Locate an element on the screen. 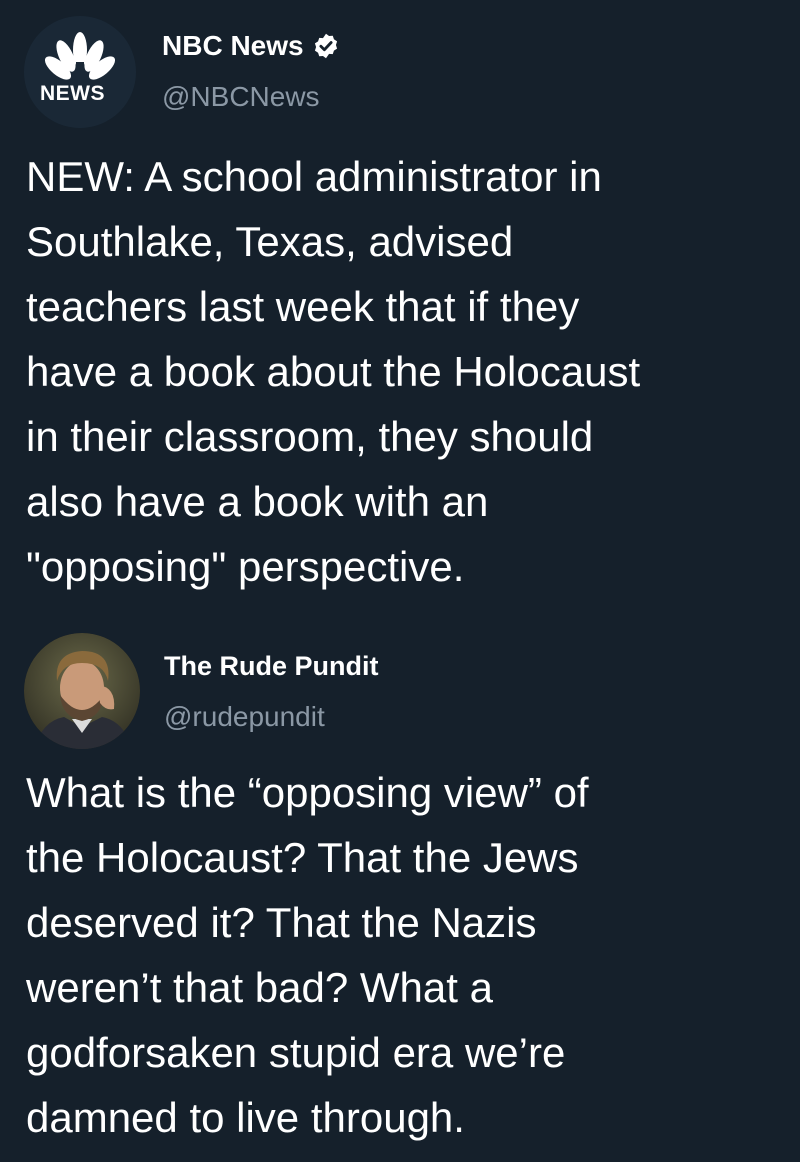  rudepundit-avatar is located at coordinates (82, 691).